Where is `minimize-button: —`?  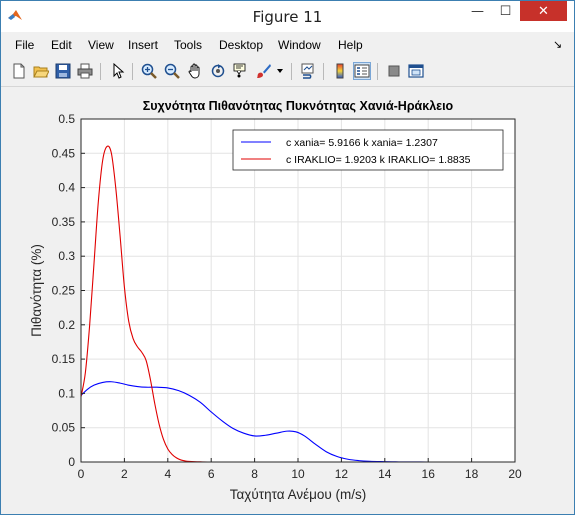 minimize-button: — is located at coordinates (477, 11).